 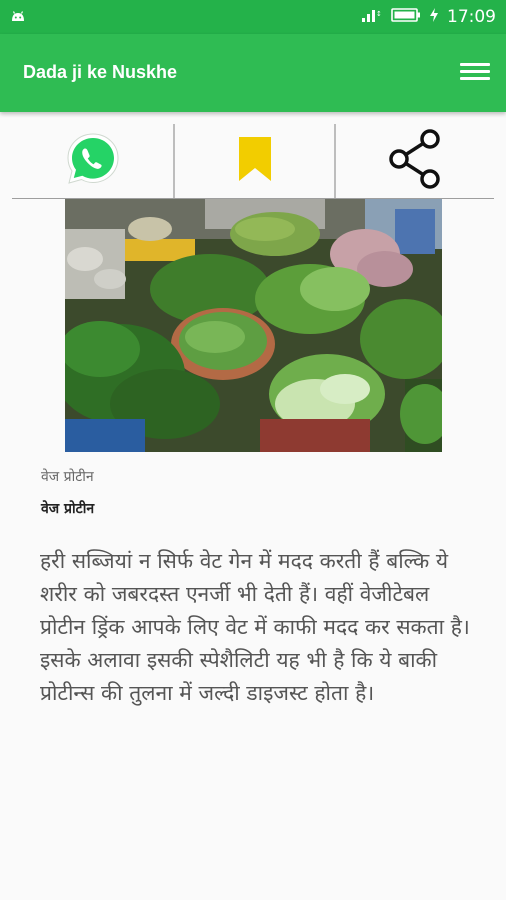 I want to click on bookmark-button, so click(x=255, y=161).